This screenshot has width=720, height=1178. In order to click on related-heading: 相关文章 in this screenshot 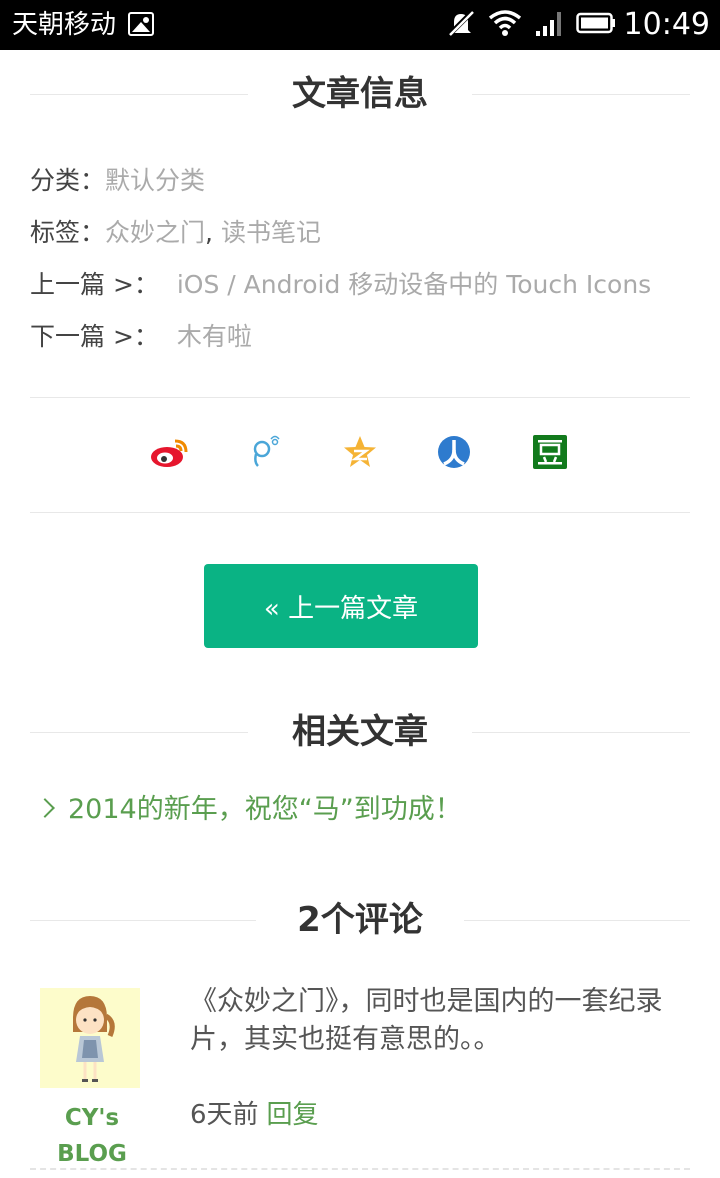, I will do `click(360, 732)`.